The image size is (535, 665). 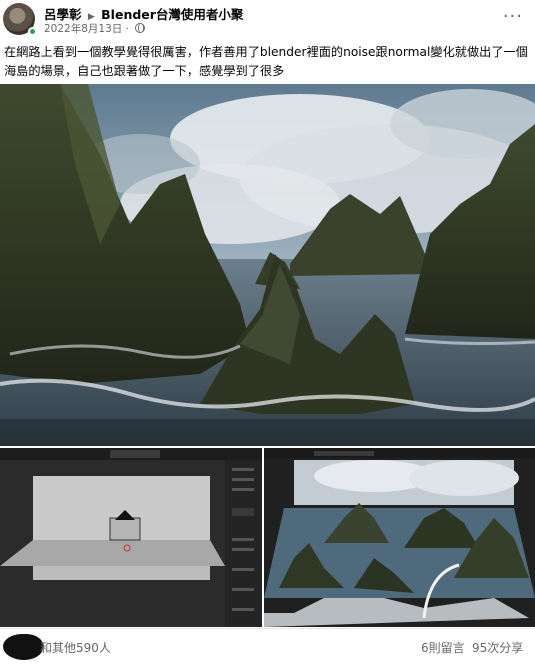 I want to click on island-preview-illustration, so click(x=399, y=537).